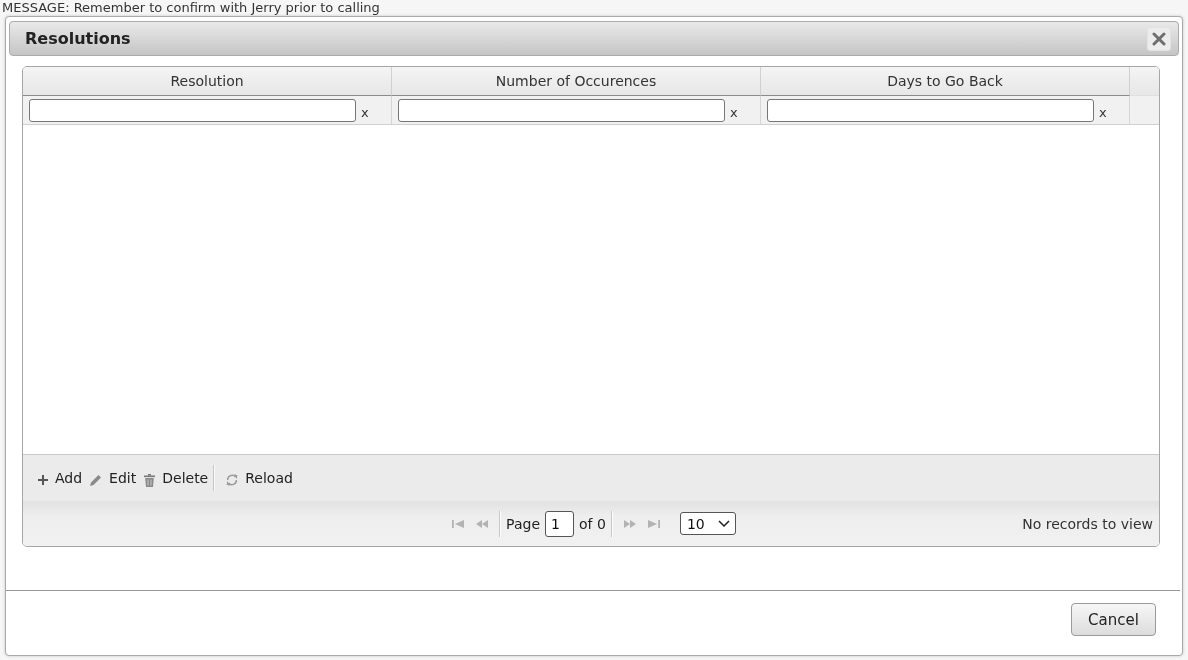  Describe the element at coordinates (559, 523) in the screenshot. I see `page-input: 1` at that location.